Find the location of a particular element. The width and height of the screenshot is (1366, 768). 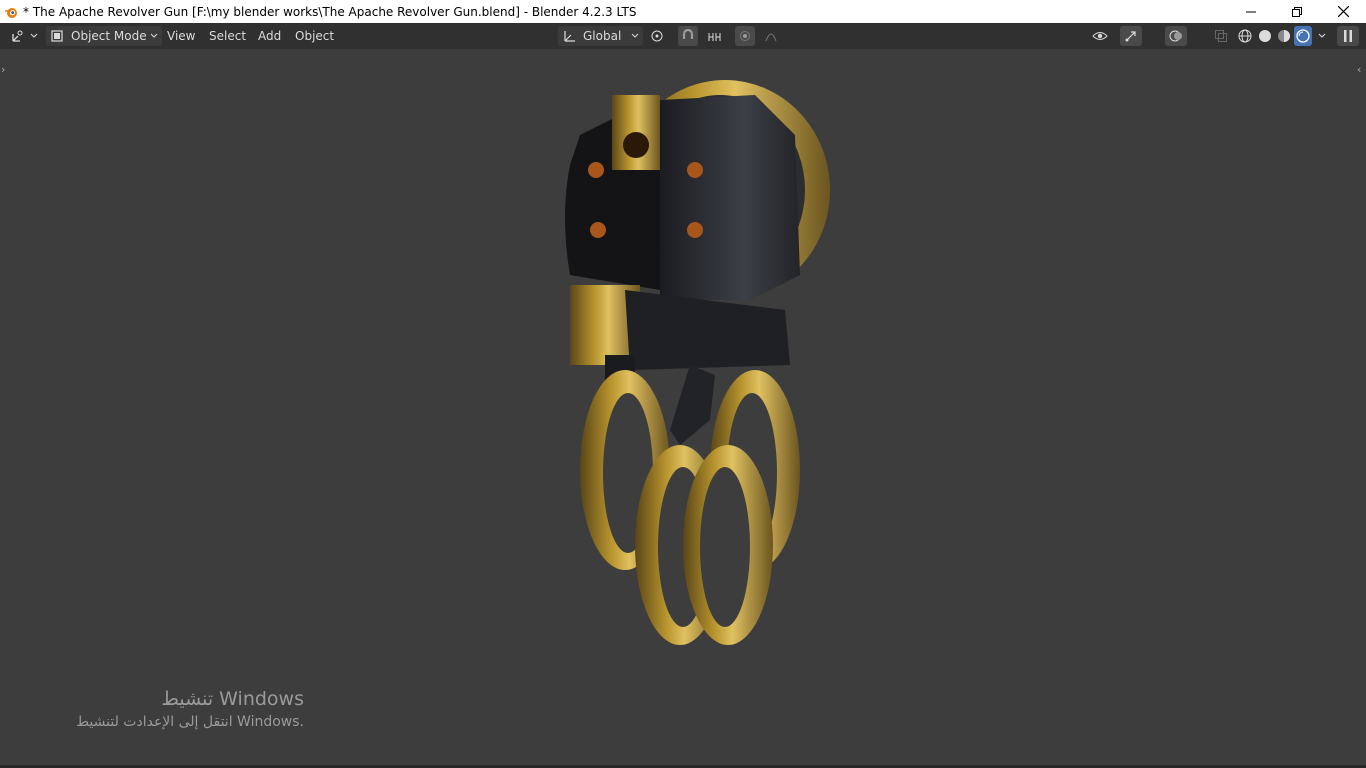

rendered-shading-icon is located at coordinates (1303, 36).